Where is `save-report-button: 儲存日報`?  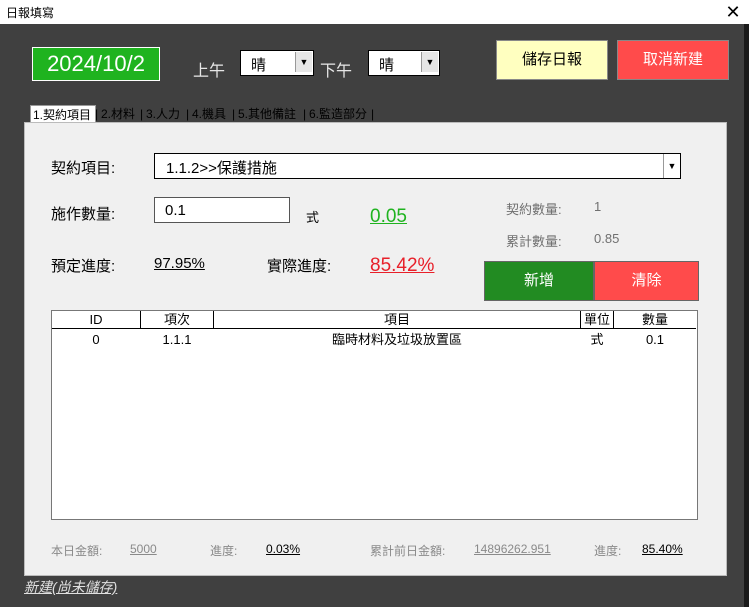 save-report-button: 儲存日報 is located at coordinates (552, 60).